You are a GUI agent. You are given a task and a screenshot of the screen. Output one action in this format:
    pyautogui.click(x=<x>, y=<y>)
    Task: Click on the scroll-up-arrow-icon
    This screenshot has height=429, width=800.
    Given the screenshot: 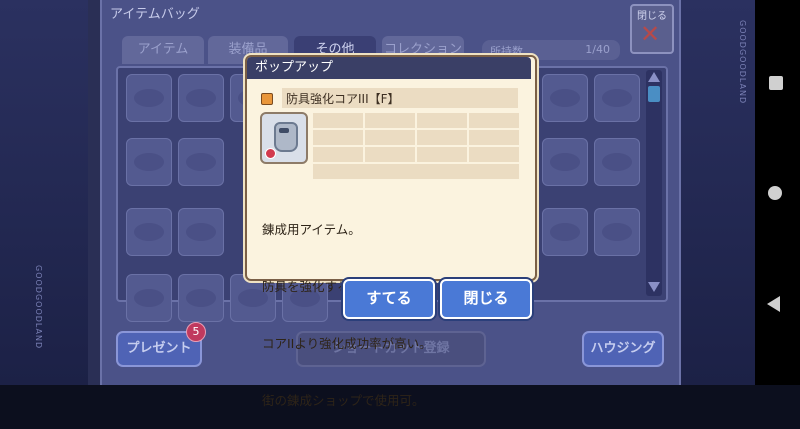 What is the action you would take?
    pyautogui.click(x=654, y=77)
    